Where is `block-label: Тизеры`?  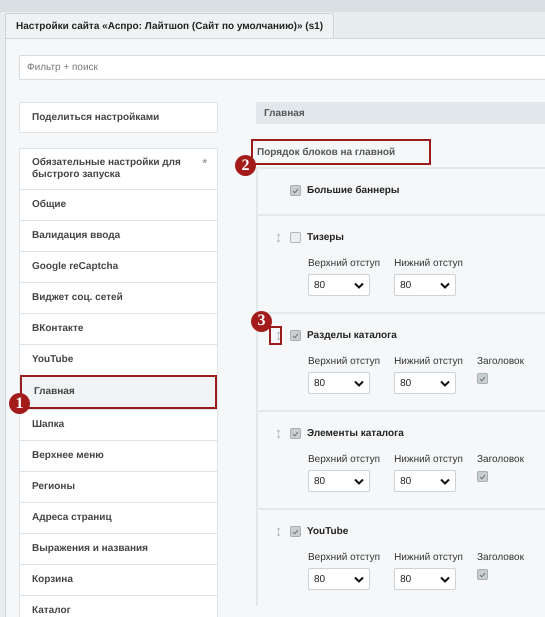
block-label: Тизеры is located at coordinates (325, 238).